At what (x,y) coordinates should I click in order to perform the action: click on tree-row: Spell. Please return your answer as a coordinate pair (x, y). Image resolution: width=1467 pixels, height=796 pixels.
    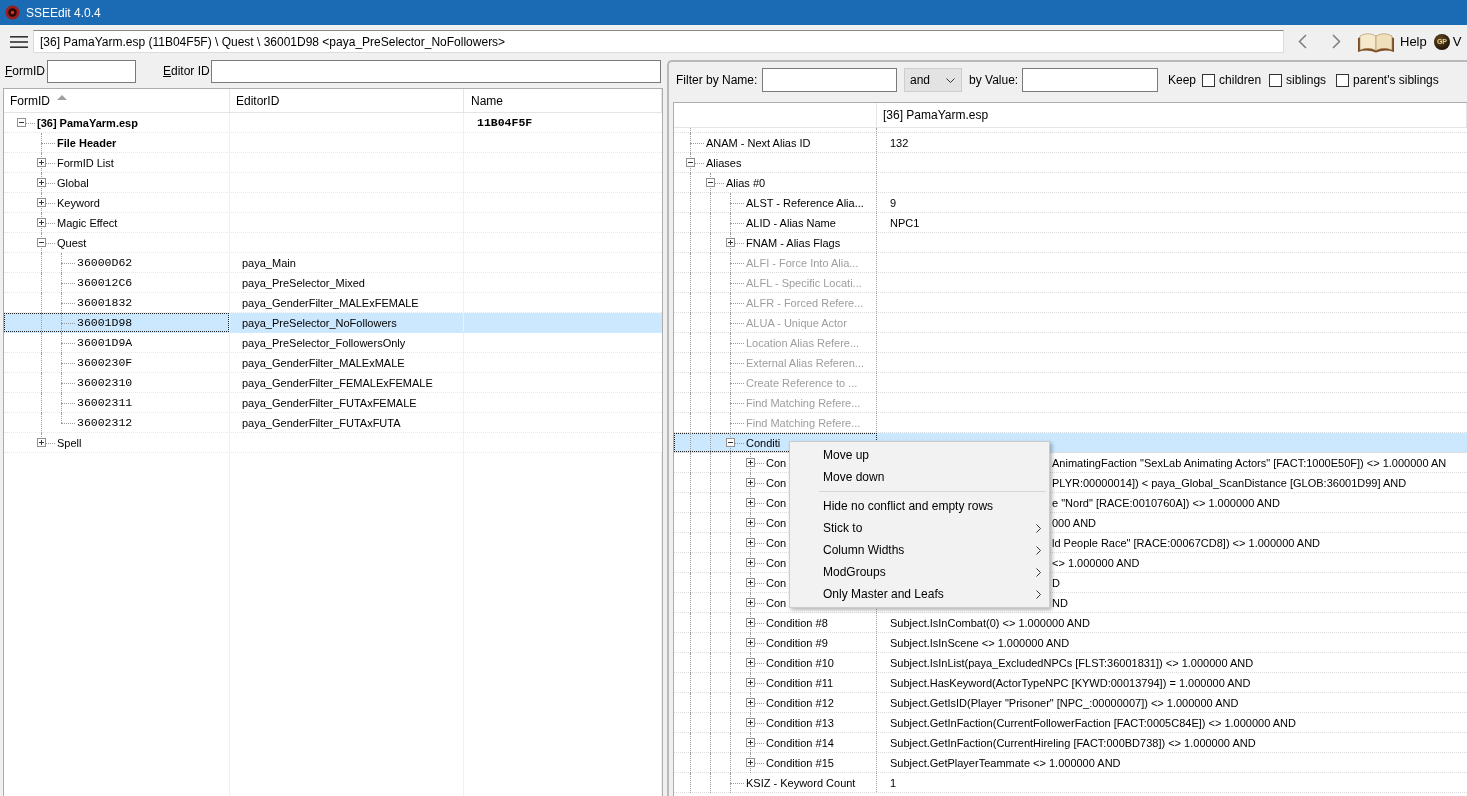
    Looking at the image, I should click on (333, 443).